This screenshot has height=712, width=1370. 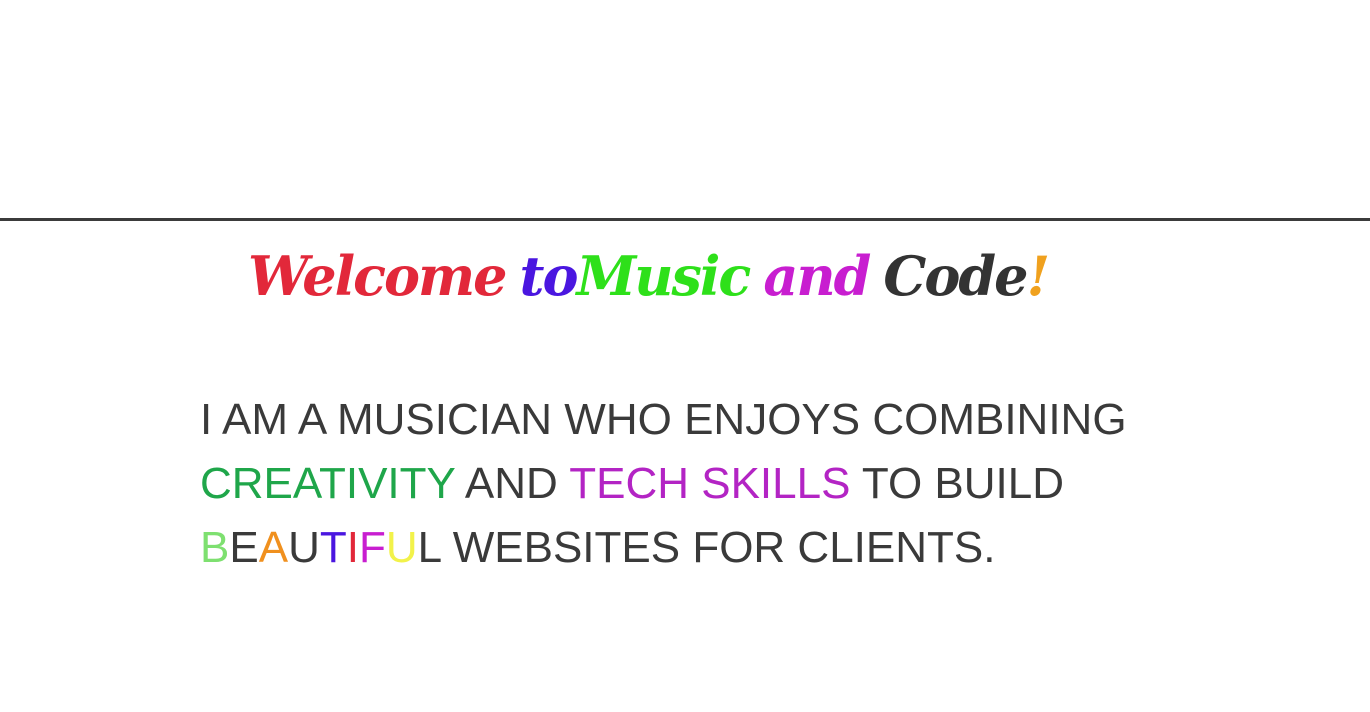 I want to click on intro-line-2-and: AND, so click(x=512, y=483).